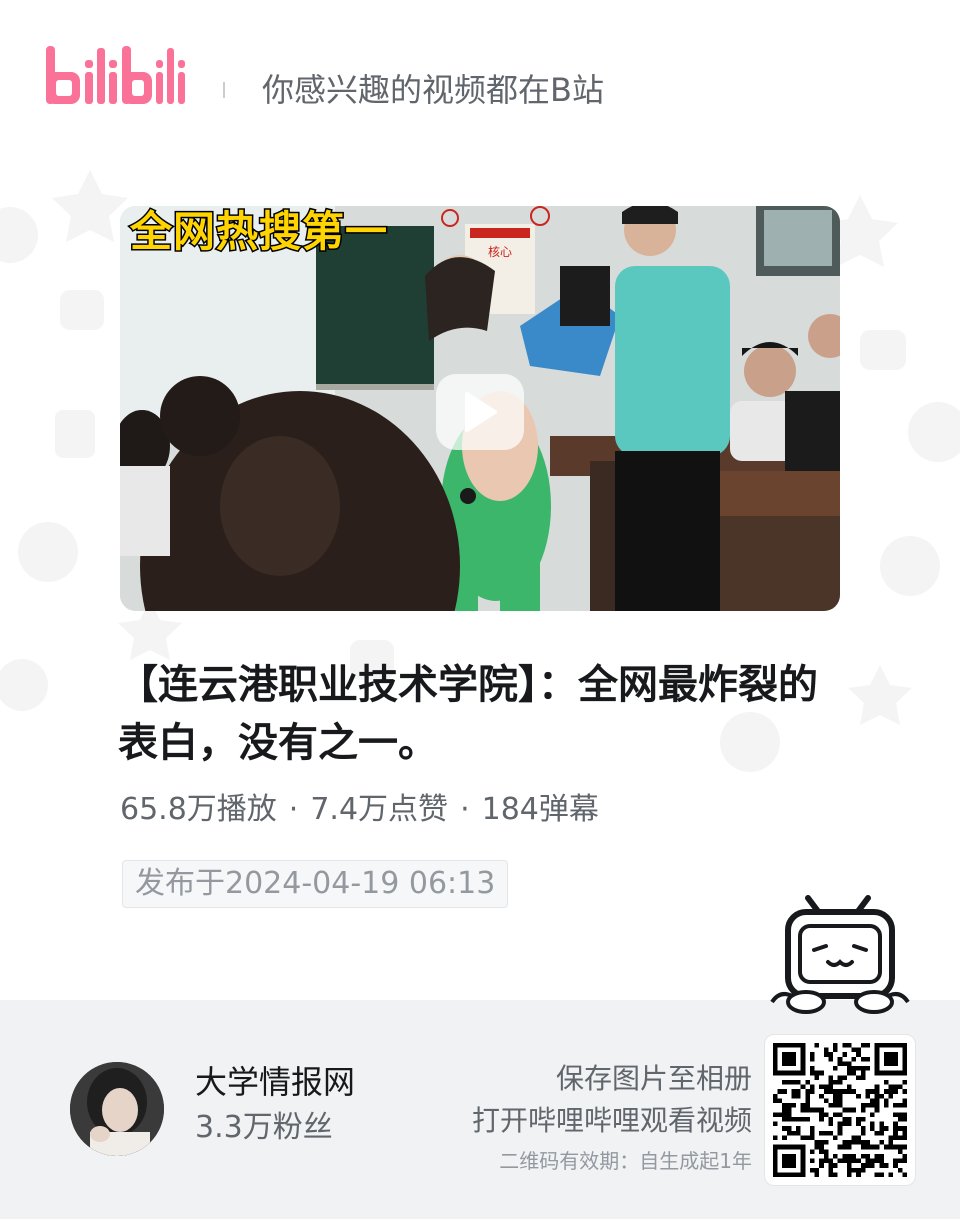  I want to click on avatar-image, so click(117, 1109).